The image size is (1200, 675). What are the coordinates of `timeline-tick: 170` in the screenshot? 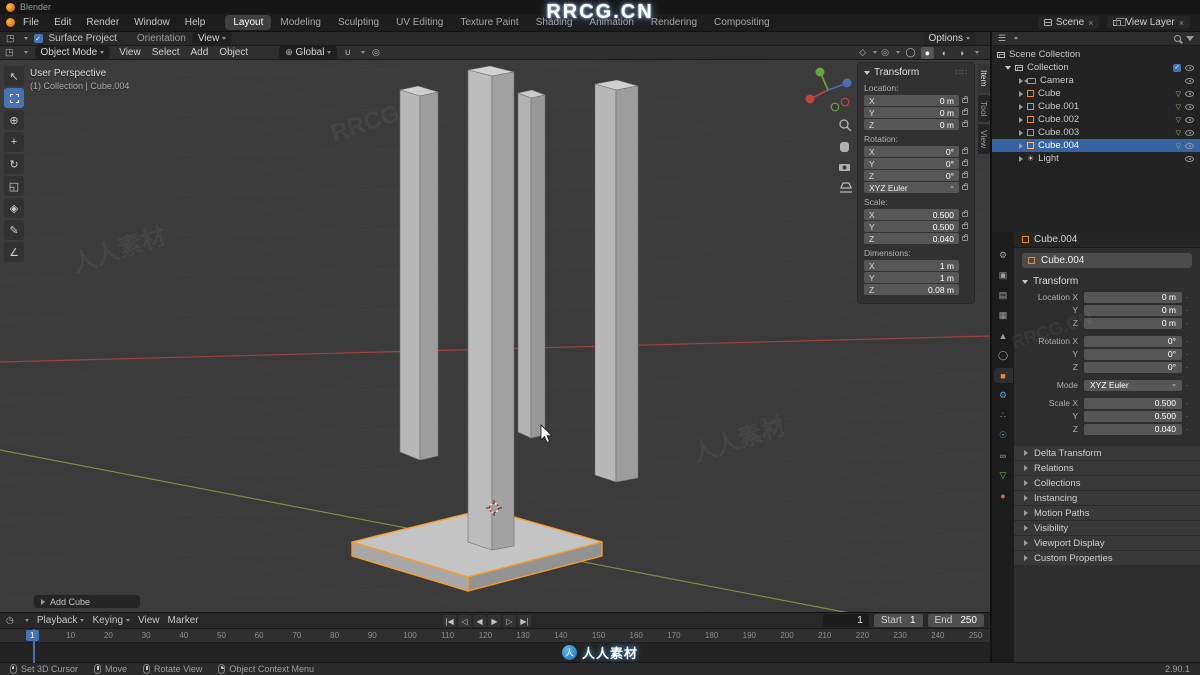 It's located at (673, 635).